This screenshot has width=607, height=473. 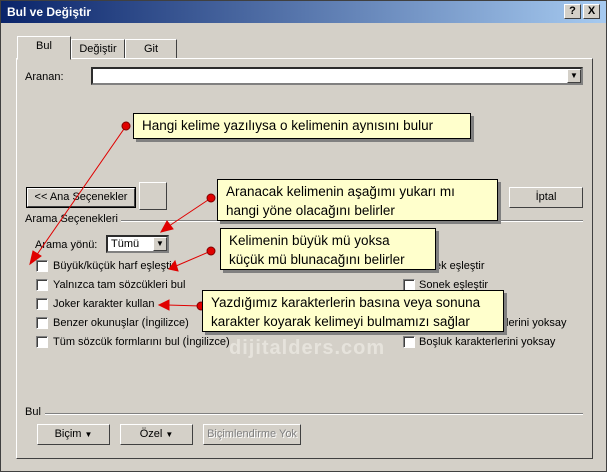 What do you see at coordinates (68, 434) in the screenshot?
I see `format-button-label: Biçim` at bounding box center [68, 434].